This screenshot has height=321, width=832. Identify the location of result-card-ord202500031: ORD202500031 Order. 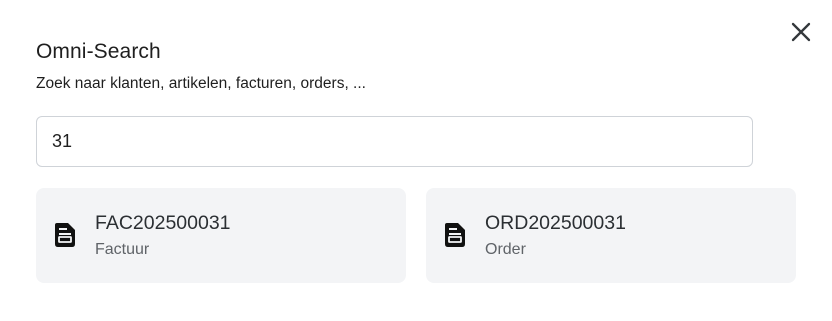
(611, 235).